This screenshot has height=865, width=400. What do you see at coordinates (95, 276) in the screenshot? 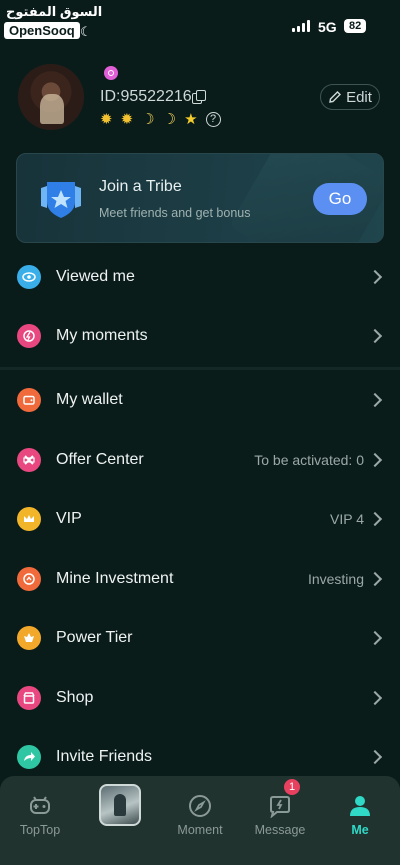
I see `menu-label: Viewed me` at bounding box center [95, 276].